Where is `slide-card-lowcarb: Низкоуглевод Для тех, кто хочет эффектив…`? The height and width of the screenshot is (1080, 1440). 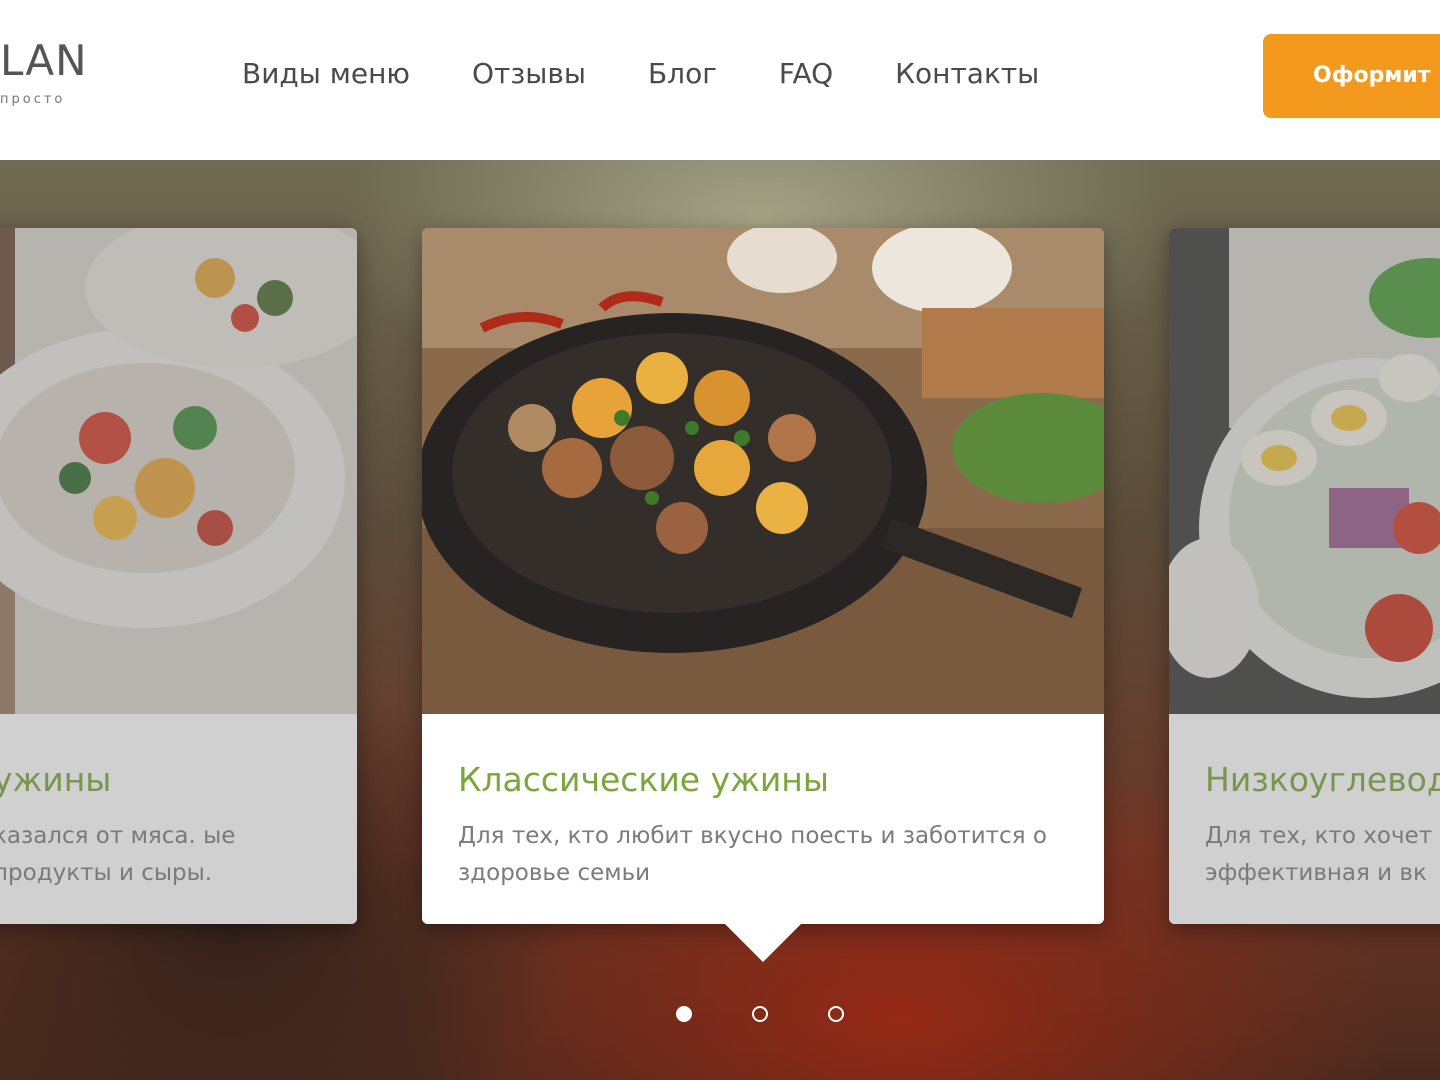 slide-card-lowcarb: Низкоуглевод Для тех, кто хочет эффектив… is located at coordinates (1304, 576).